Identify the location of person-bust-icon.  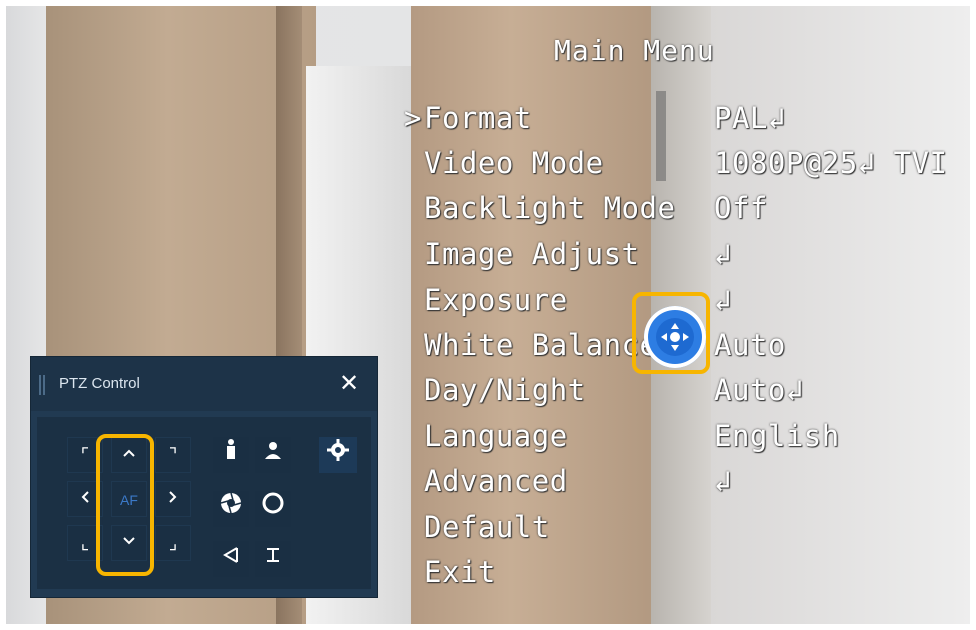
(273, 450).